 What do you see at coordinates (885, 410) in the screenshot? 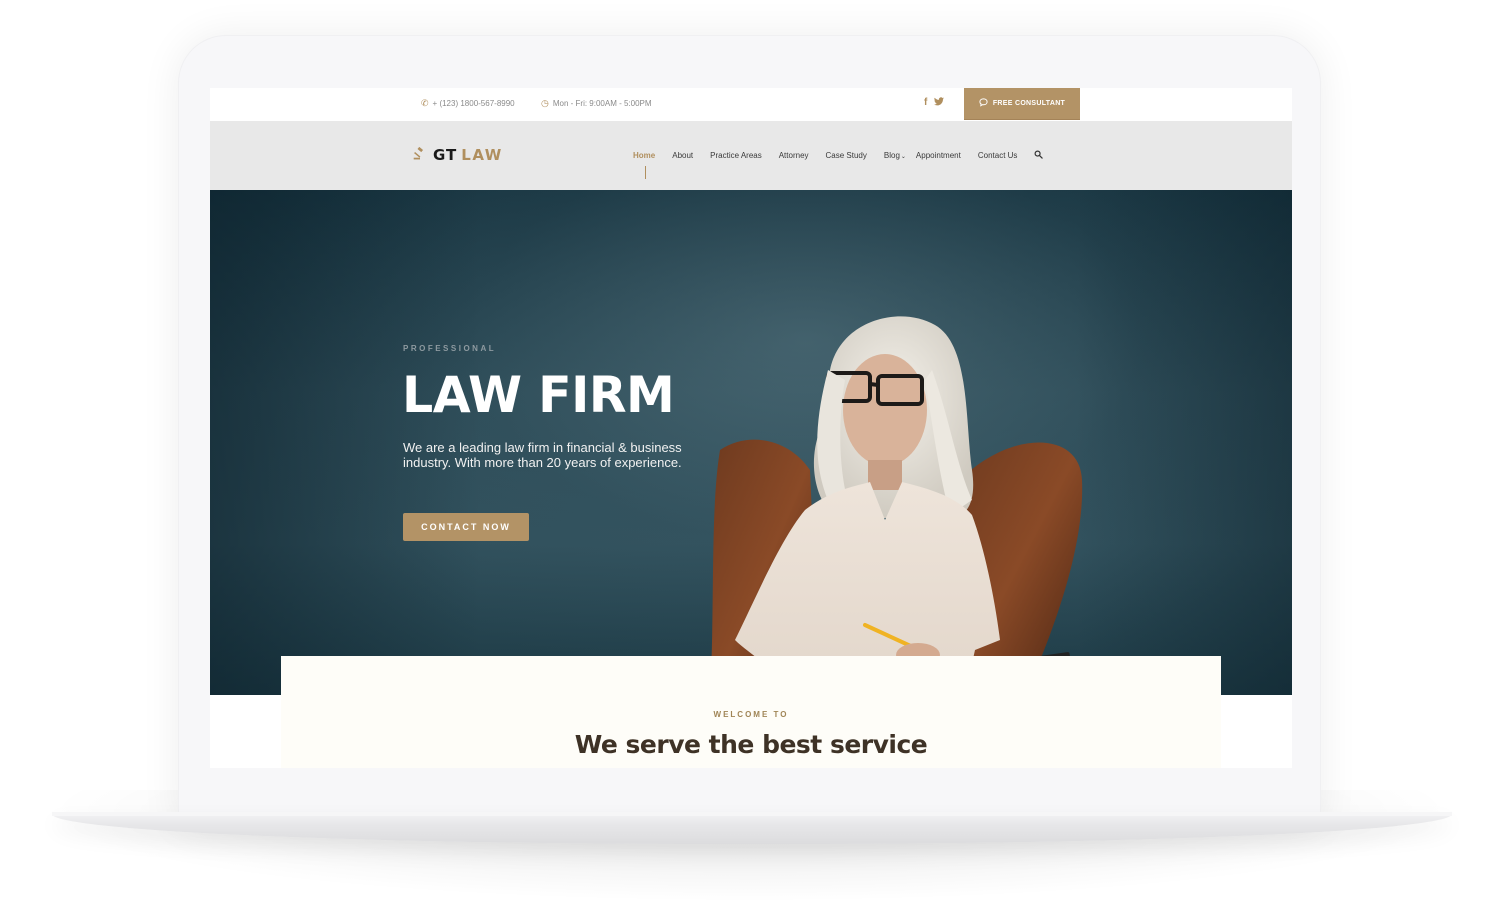
I see `face` at bounding box center [885, 410].